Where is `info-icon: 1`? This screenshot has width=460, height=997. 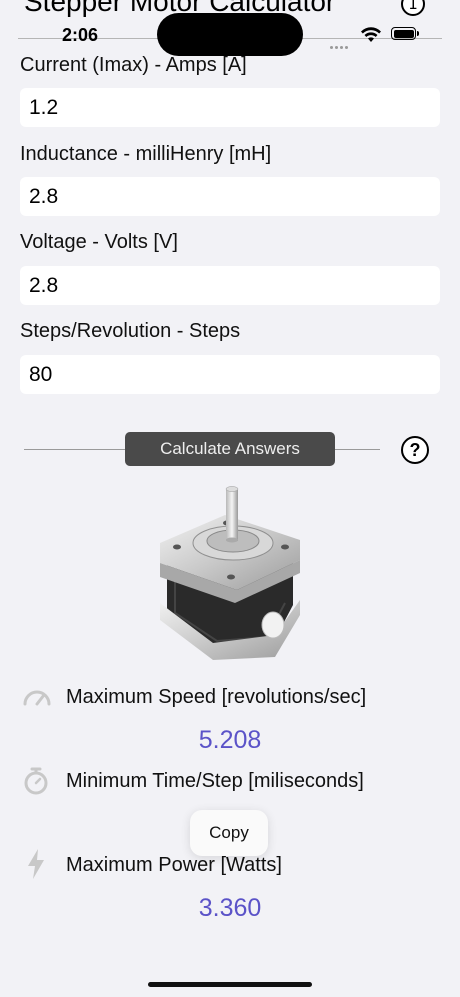
info-icon: 1 is located at coordinates (413, 8).